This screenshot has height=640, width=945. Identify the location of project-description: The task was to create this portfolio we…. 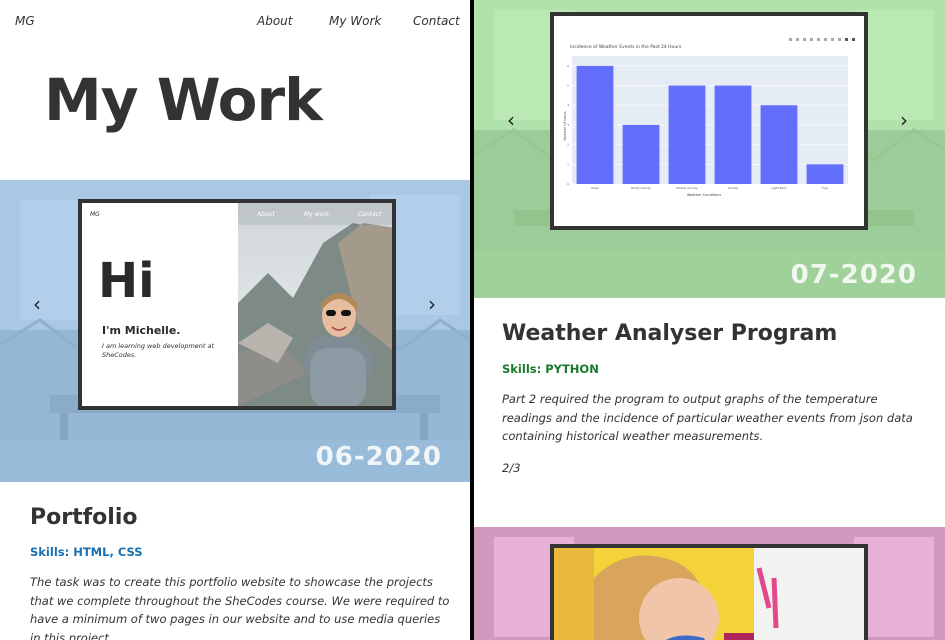
(240, 607).